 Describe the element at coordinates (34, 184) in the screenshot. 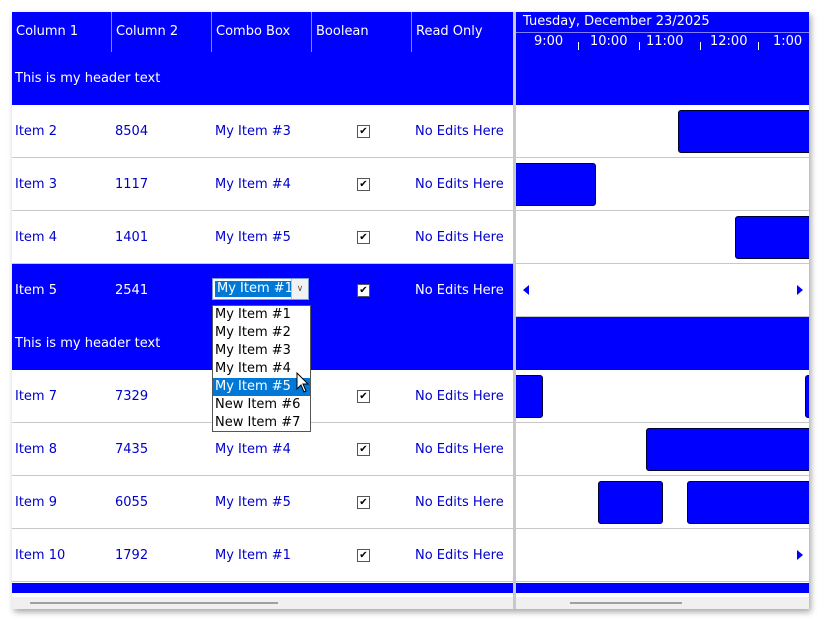

I see `cell-column-1: Item 3` at that location.